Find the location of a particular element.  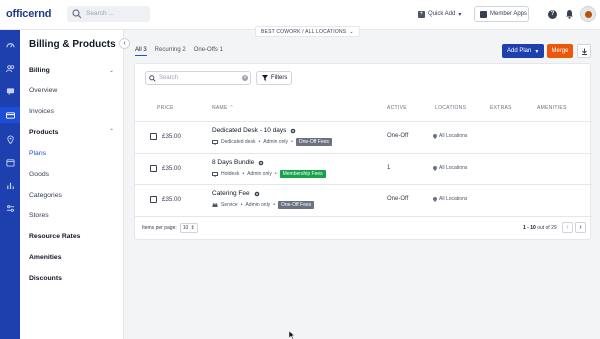

row-tag: One-Off Fees is located at coordinates (296, 205).